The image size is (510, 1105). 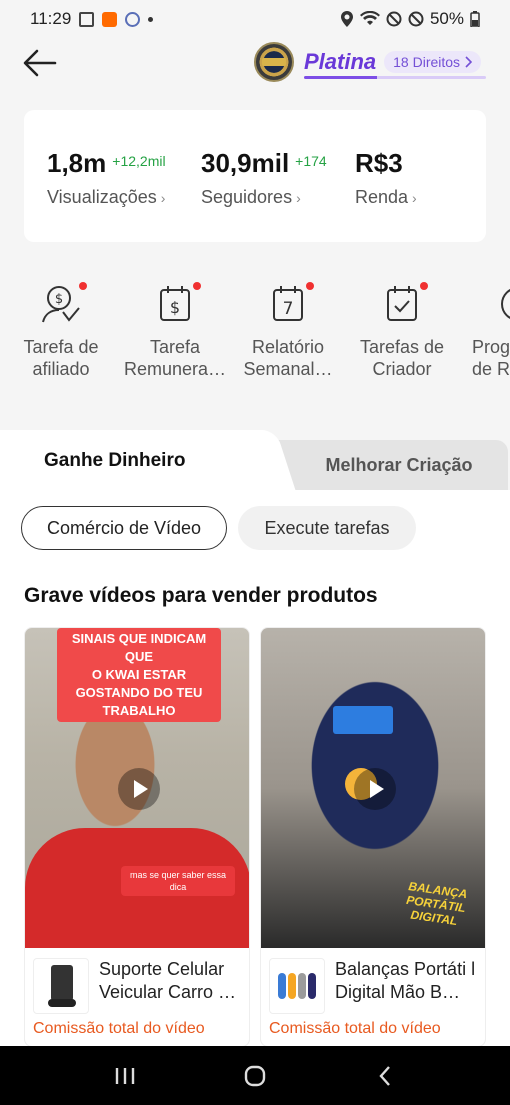 I want to click on tab-label: Ganhe Dinheiro, so click(x=115, y=460).